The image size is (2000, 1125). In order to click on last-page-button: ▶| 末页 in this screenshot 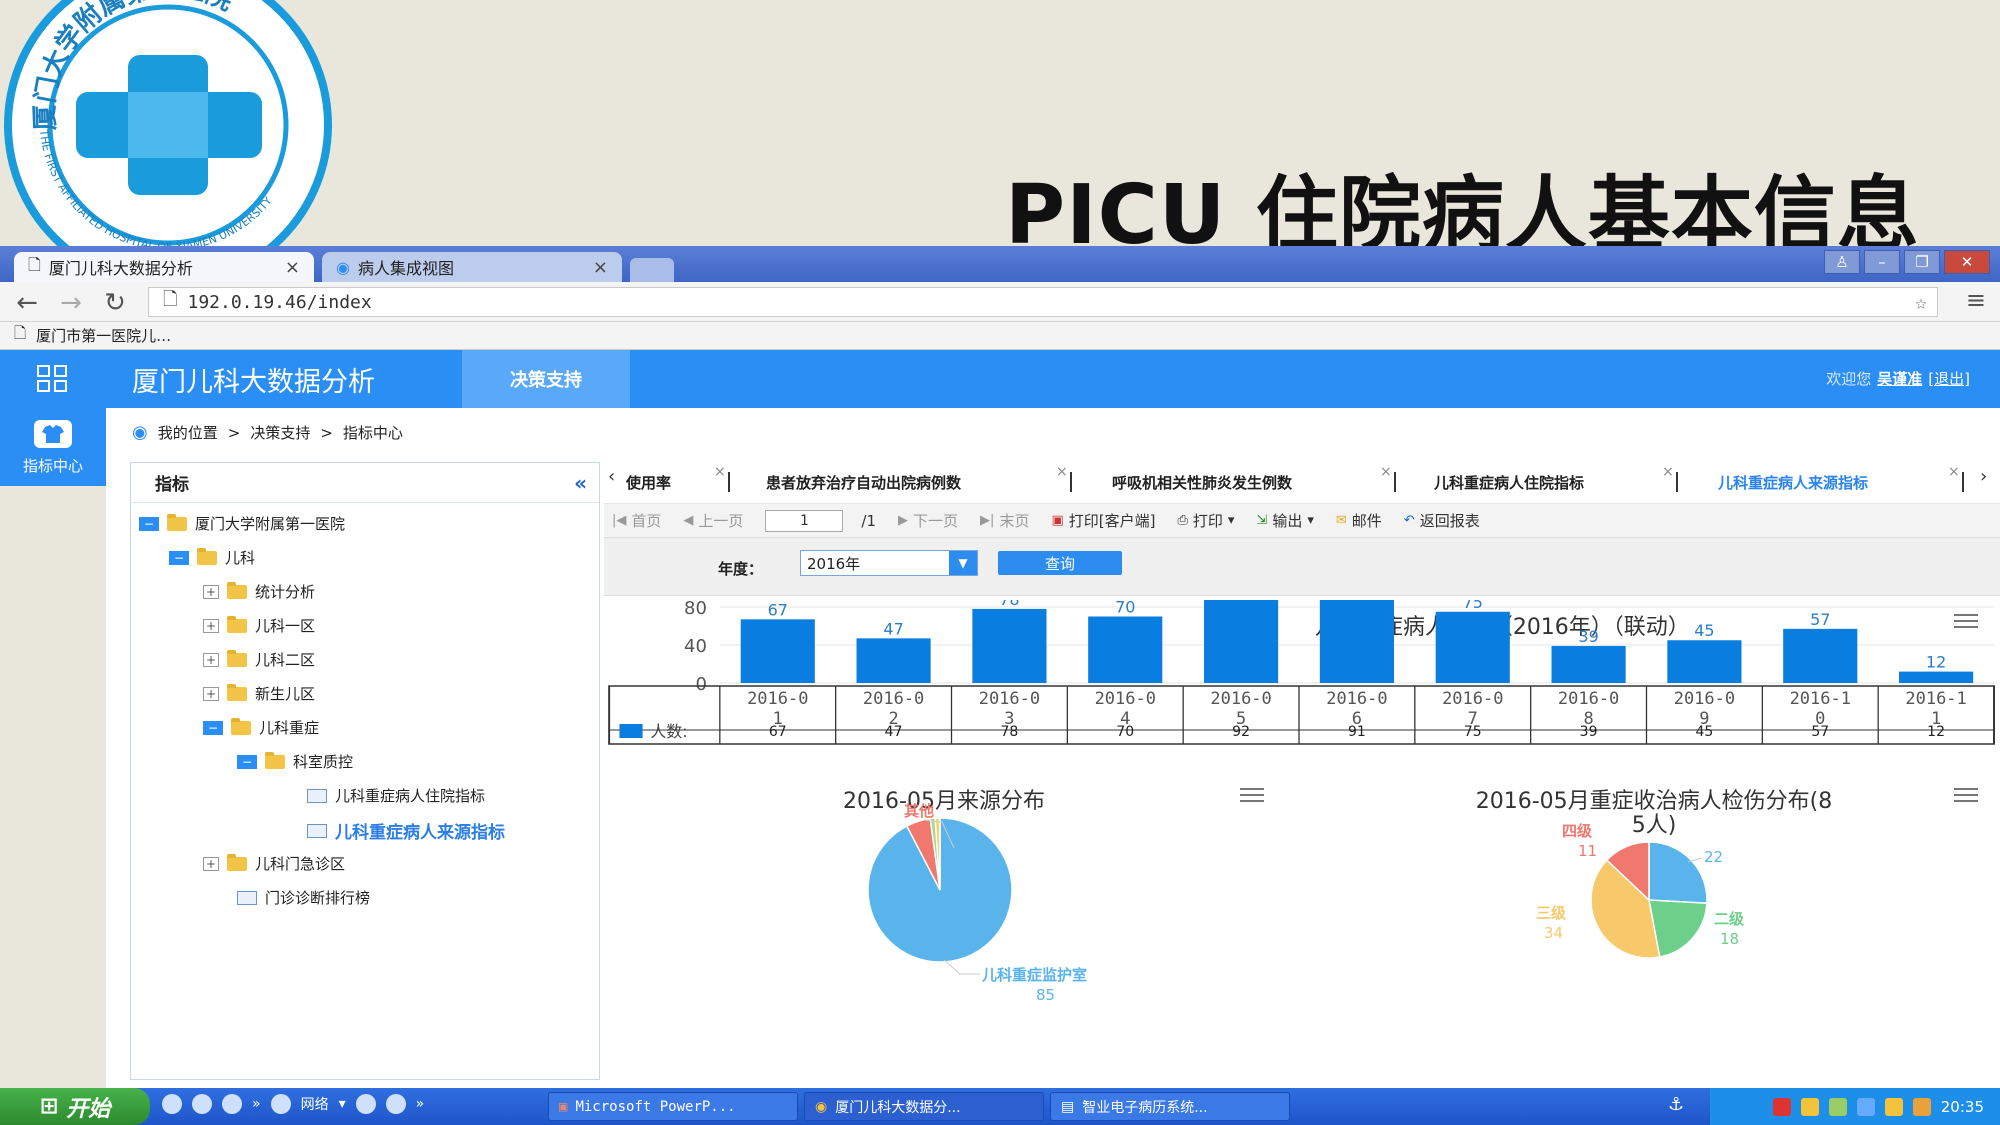, I will do `click(1004, 520)`.